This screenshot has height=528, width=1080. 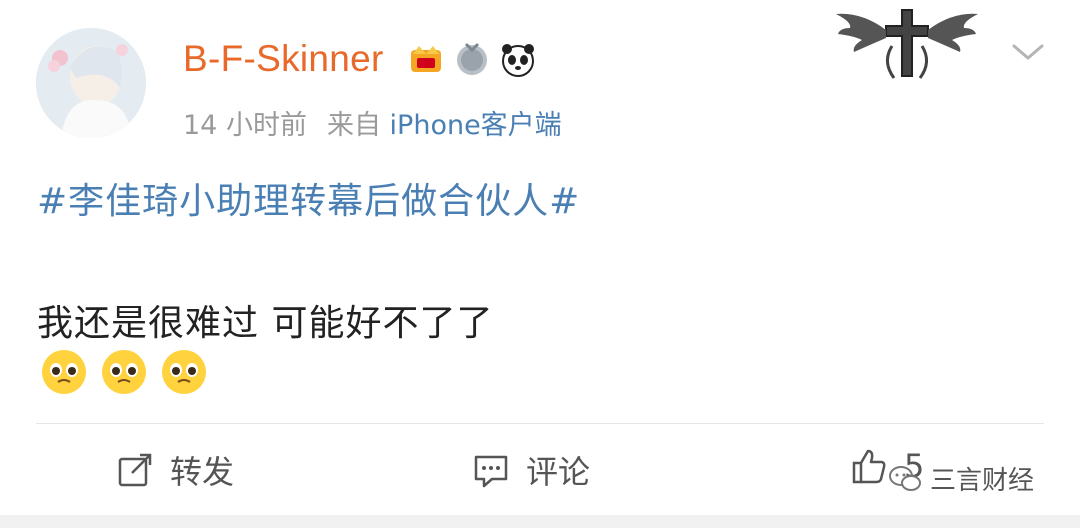 What do you see at coordinates (353, 125) in the screenshot?
I see `post-source-prefix: 来自` at bounding box center [353, 125].